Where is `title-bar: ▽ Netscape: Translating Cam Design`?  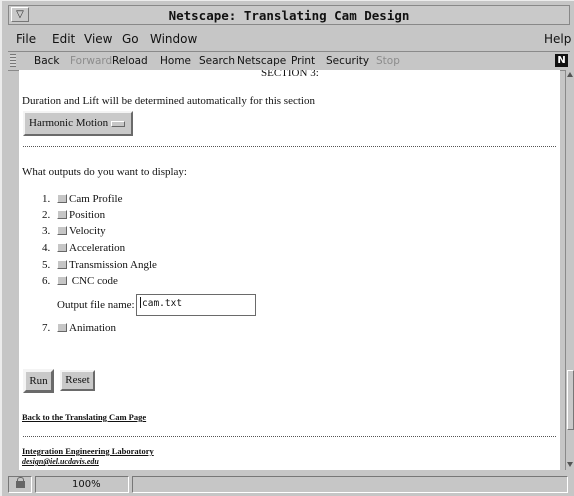 title-bar: ▽ Netscape: Translating Cam Design is located at coordinates (289, 15).